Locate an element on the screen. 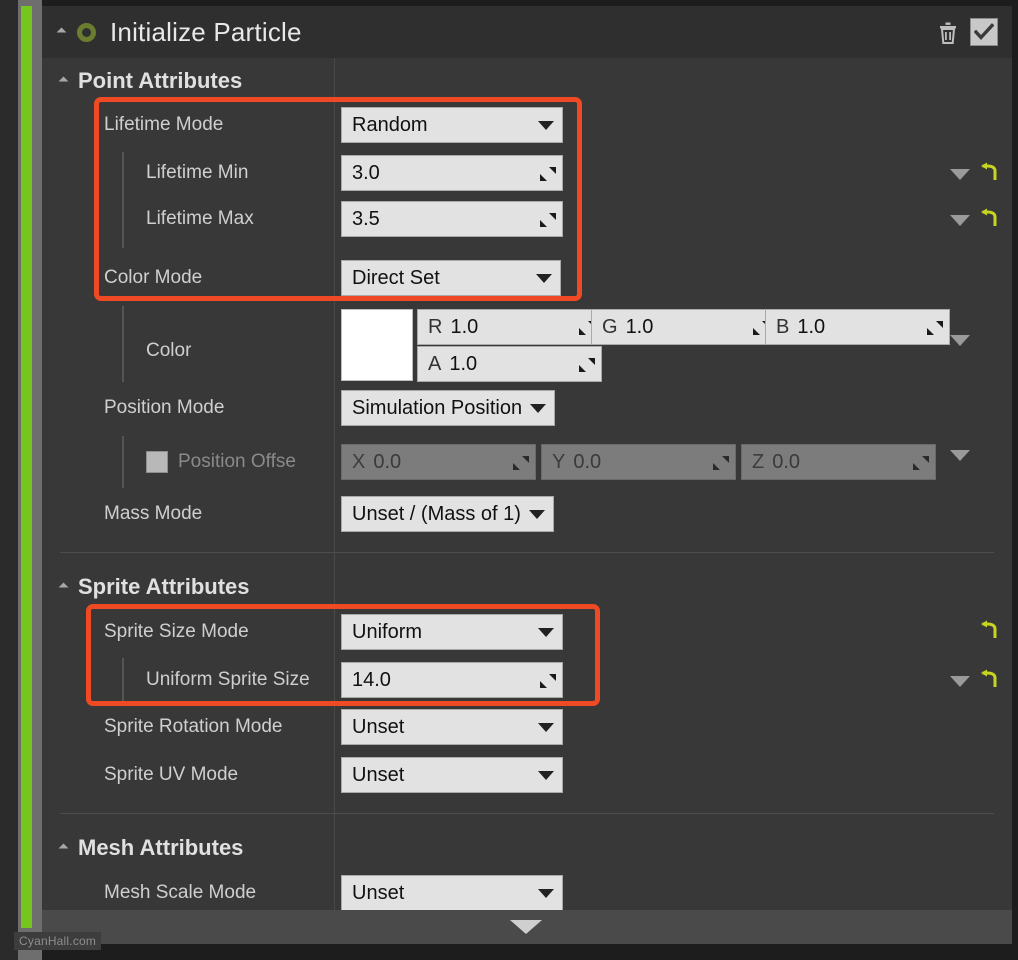 The width and height of the screenshot is (1018, 960). sprite-rotation-mode-label: Sprite Rotation Mode is located at coordinates (193, 726).